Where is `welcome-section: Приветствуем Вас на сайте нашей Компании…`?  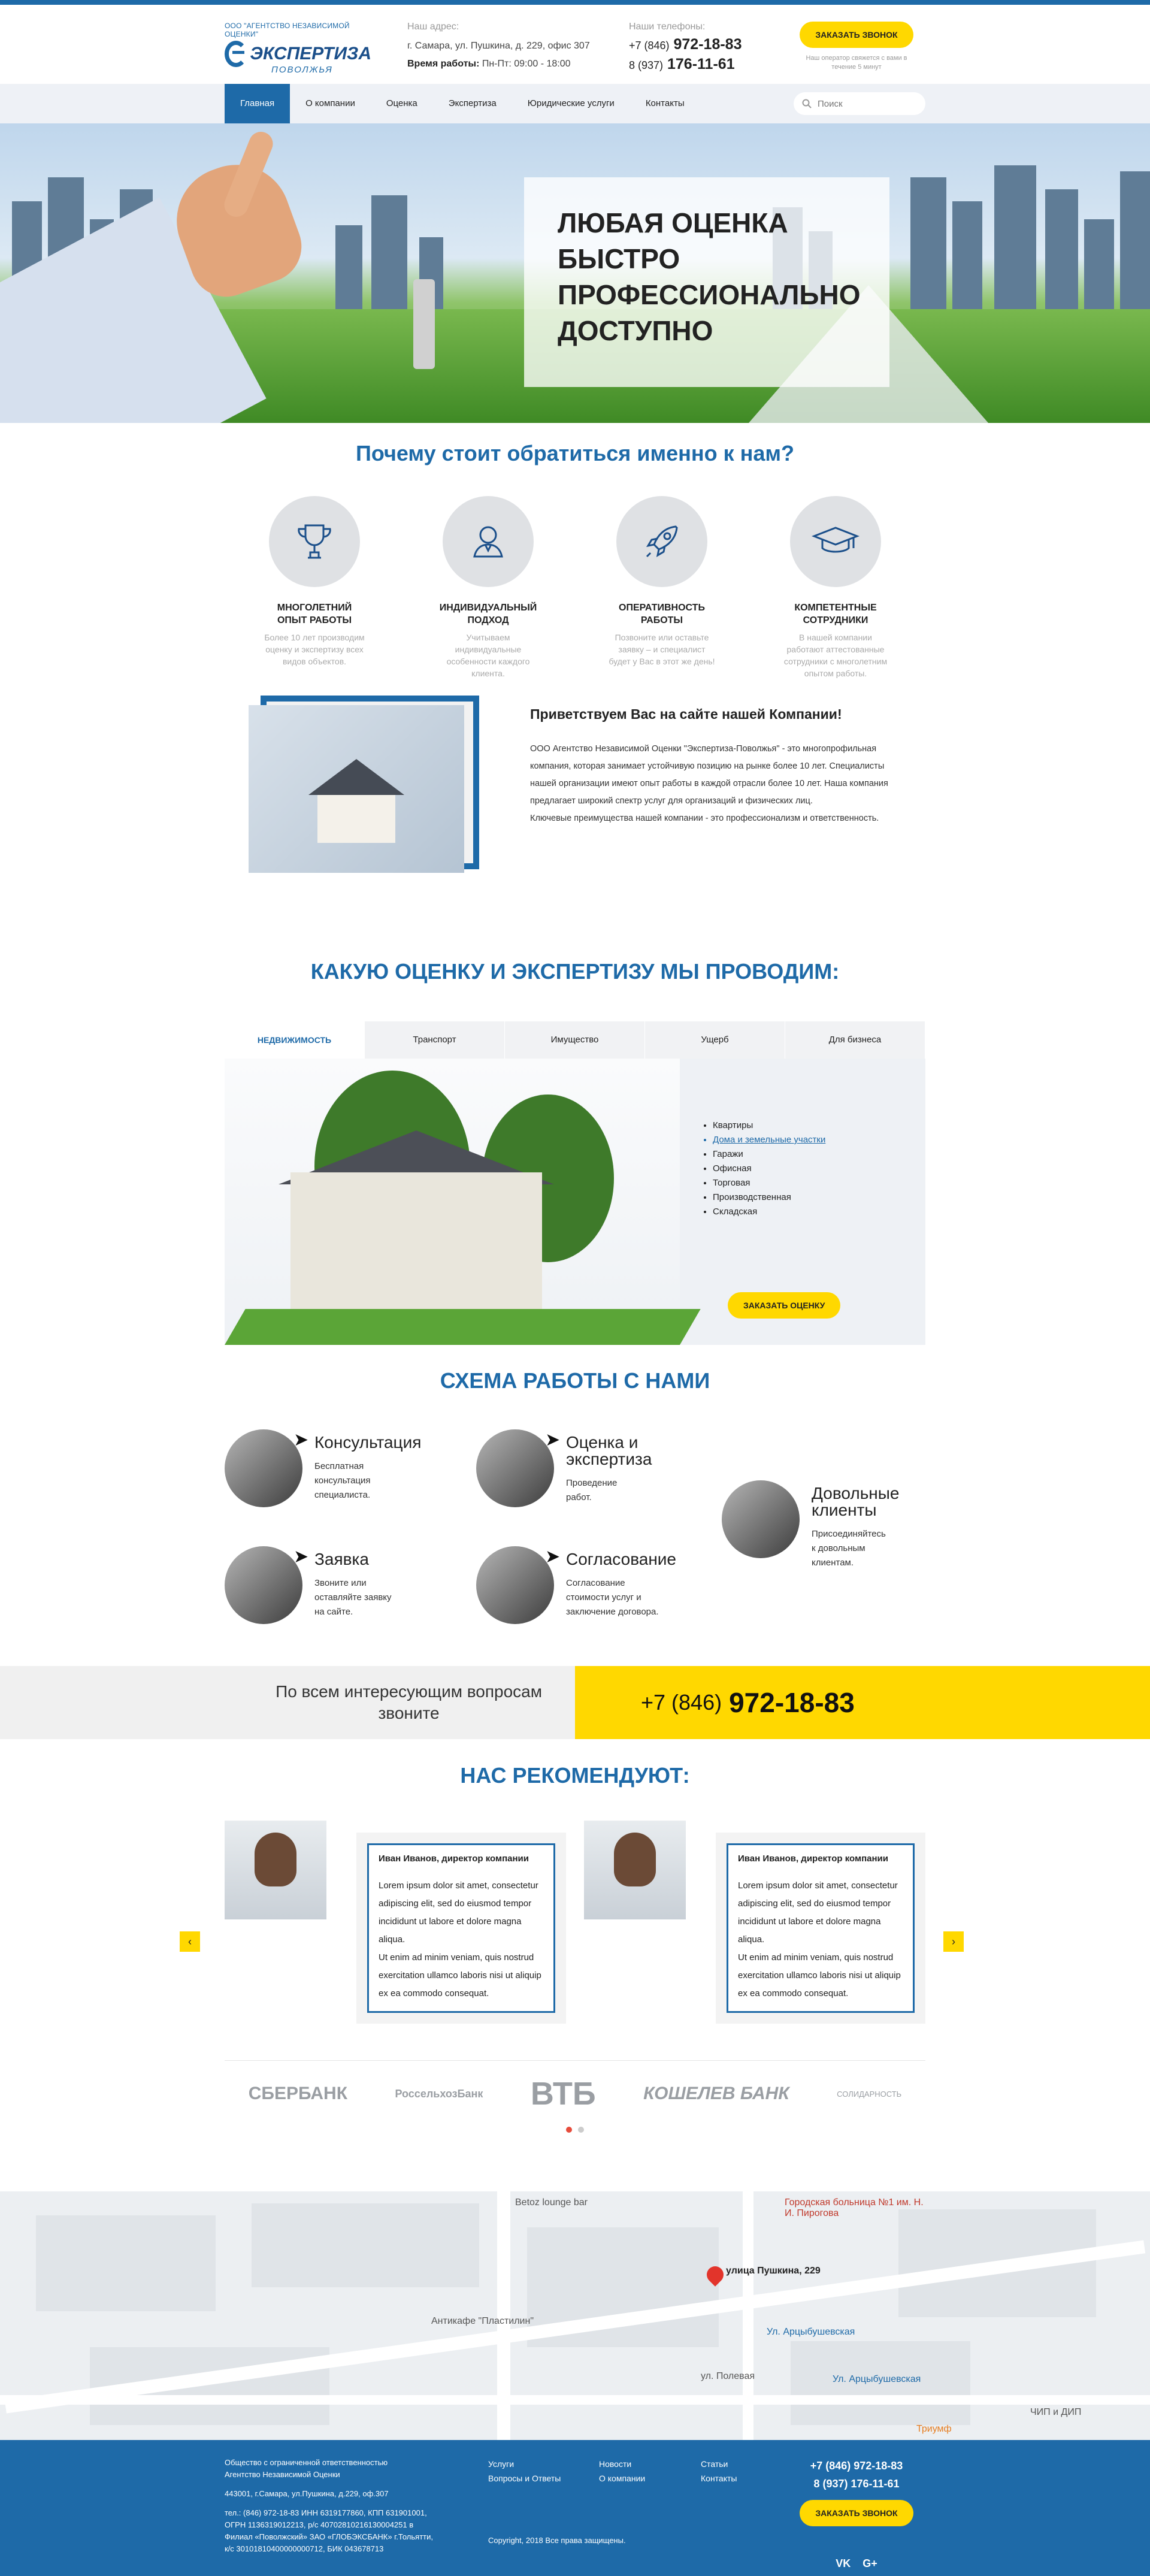
welcome-section: Приветствуем Вас на сайте нашей Компании… is located at coordinates (575, 827).